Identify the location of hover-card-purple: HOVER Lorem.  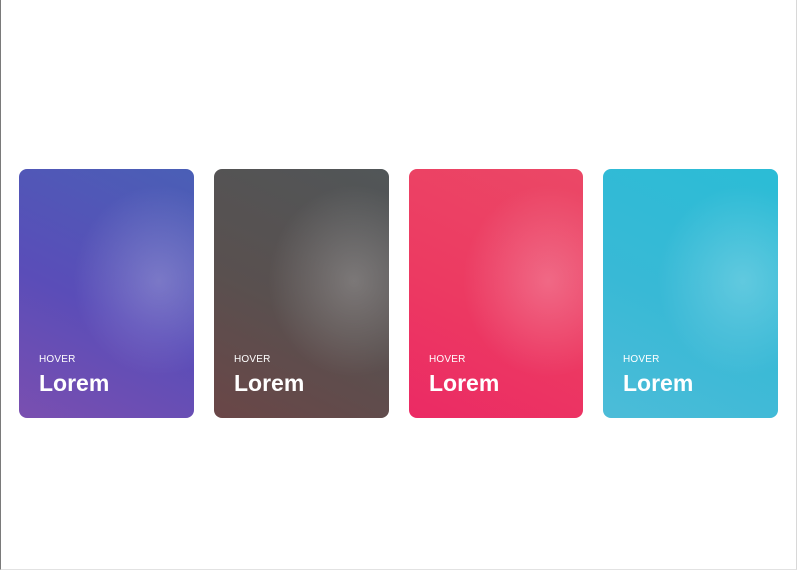
(106, 293).